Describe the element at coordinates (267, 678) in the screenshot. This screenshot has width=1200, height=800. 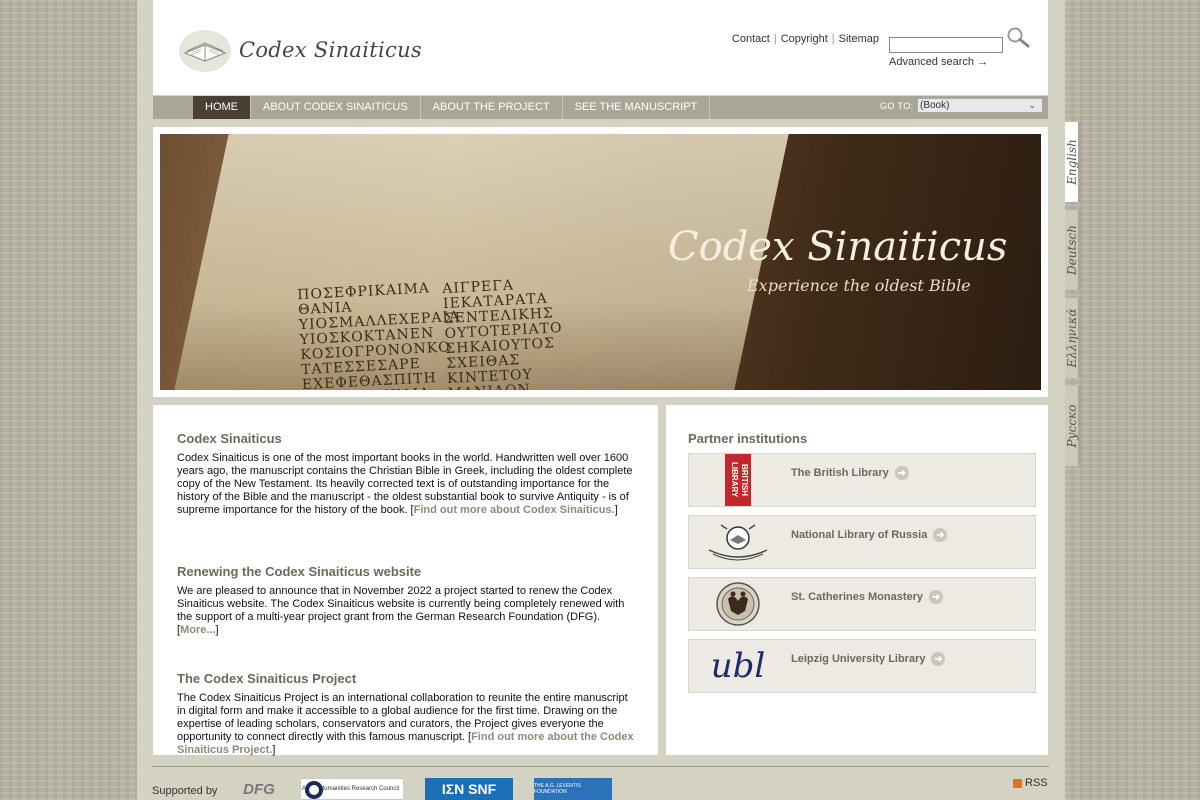
I see `section-title: The Codex Sinaiticus Project` at that location.